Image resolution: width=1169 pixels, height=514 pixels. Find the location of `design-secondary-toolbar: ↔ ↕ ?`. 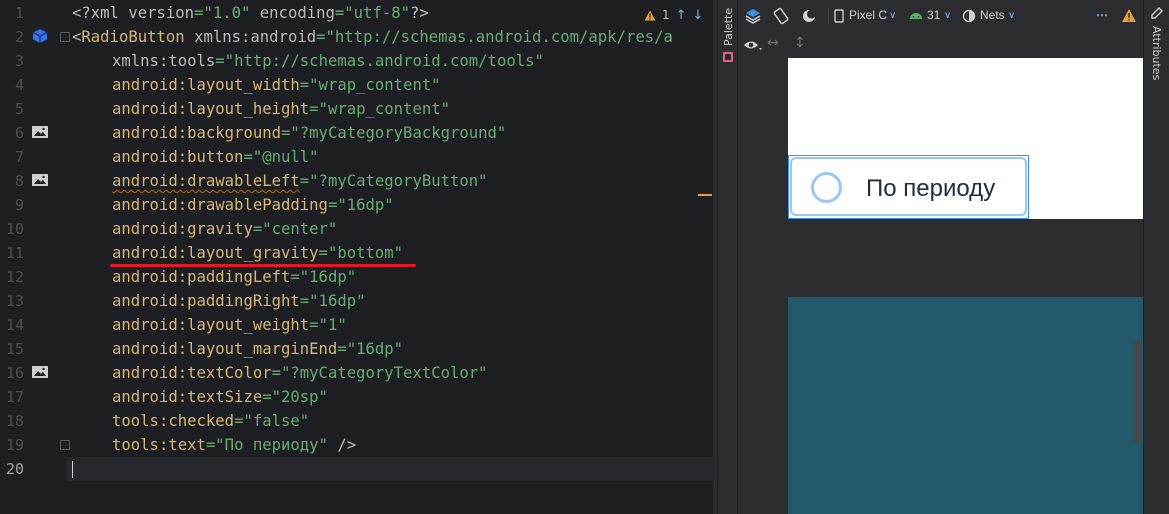

design-secondary-toolbar: ↔ ↕ ? is located at coordinates (940, 57).